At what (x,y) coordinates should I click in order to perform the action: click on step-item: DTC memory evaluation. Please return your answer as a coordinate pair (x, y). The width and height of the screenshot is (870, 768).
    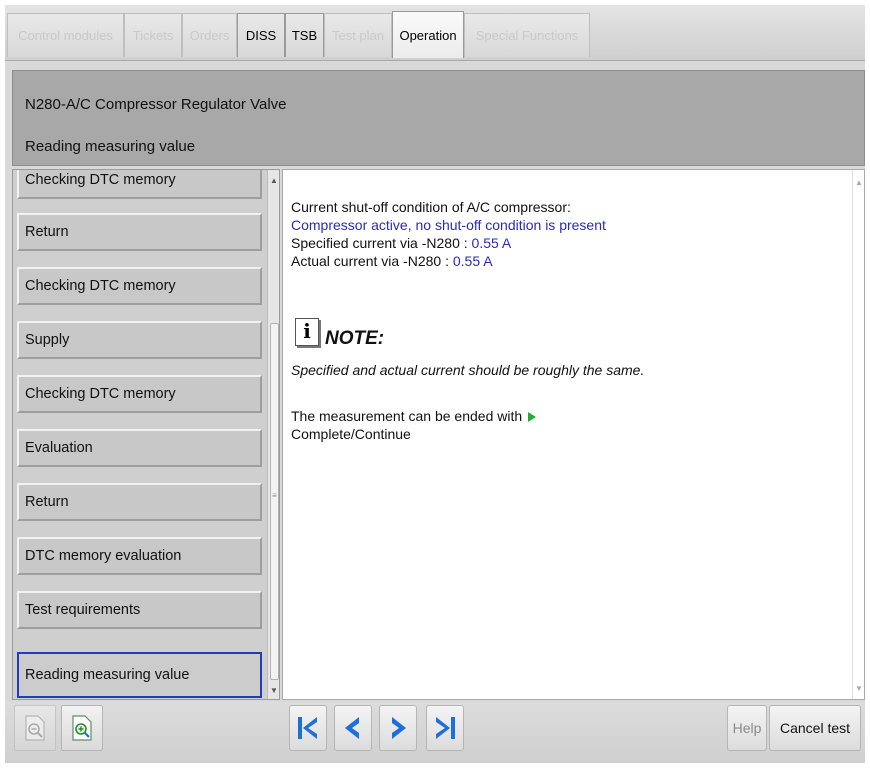
    Looking at the image, I should click on (139, 556).